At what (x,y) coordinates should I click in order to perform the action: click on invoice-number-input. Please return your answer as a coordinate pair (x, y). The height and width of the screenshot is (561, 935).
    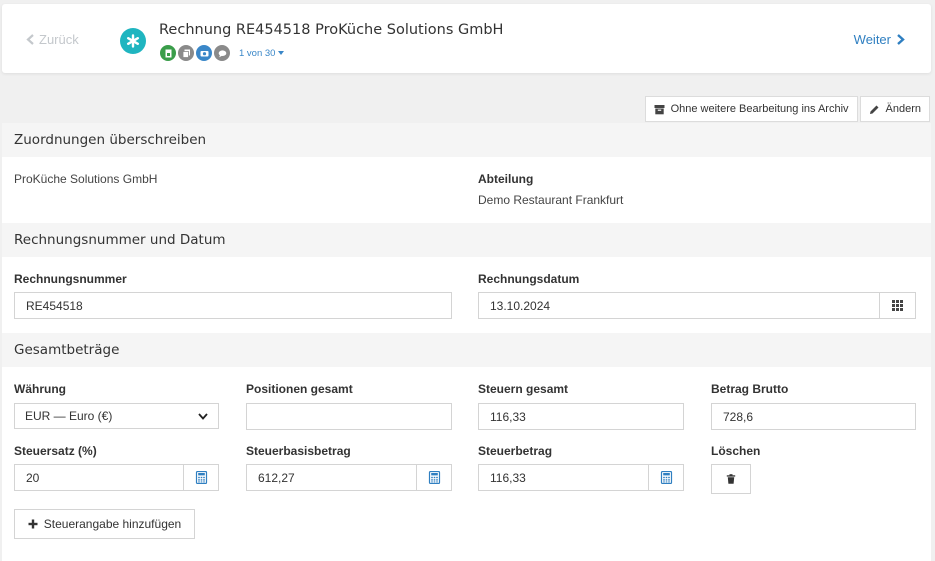
    Looking at the image, I should click on (233, 305).